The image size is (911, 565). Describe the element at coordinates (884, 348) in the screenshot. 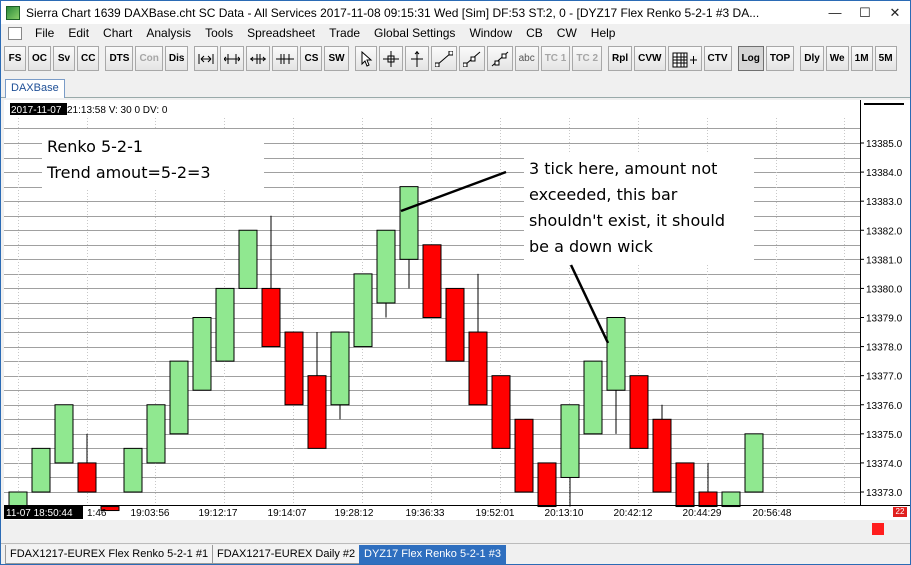

I see `price-label: 13378.0` at that location.